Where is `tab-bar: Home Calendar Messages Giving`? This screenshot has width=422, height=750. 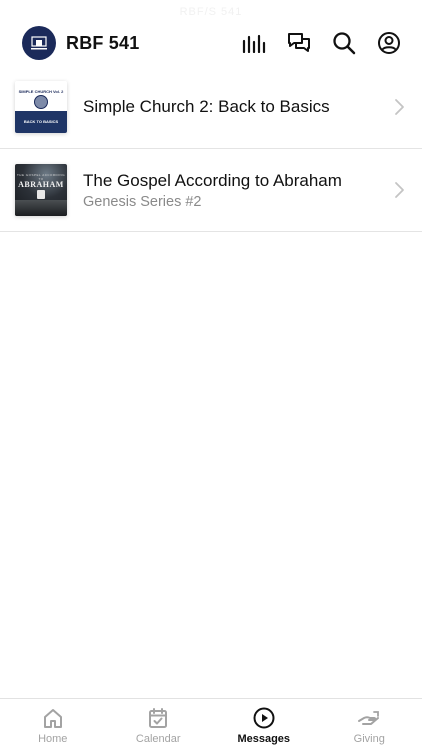 tab-bar: Home Calendar Messages Giving is located at coordinates (211, 724).